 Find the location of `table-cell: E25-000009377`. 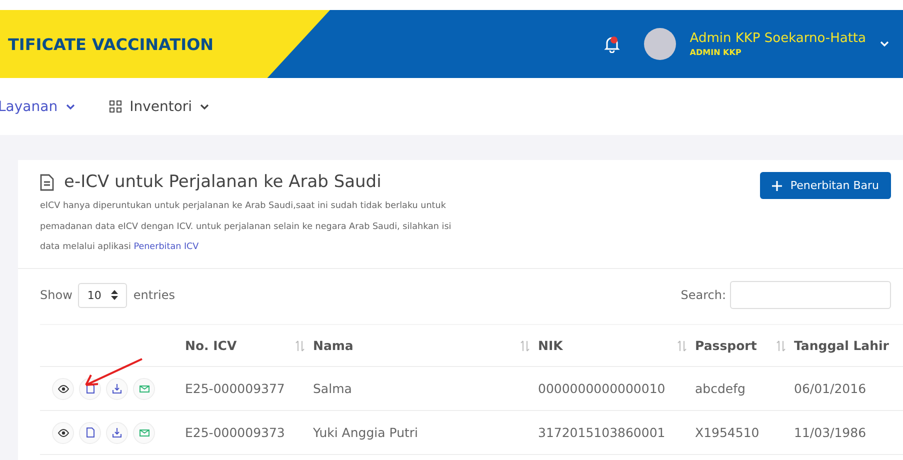

table-cell: E25-000009377 is located at coordinates (249, 389).